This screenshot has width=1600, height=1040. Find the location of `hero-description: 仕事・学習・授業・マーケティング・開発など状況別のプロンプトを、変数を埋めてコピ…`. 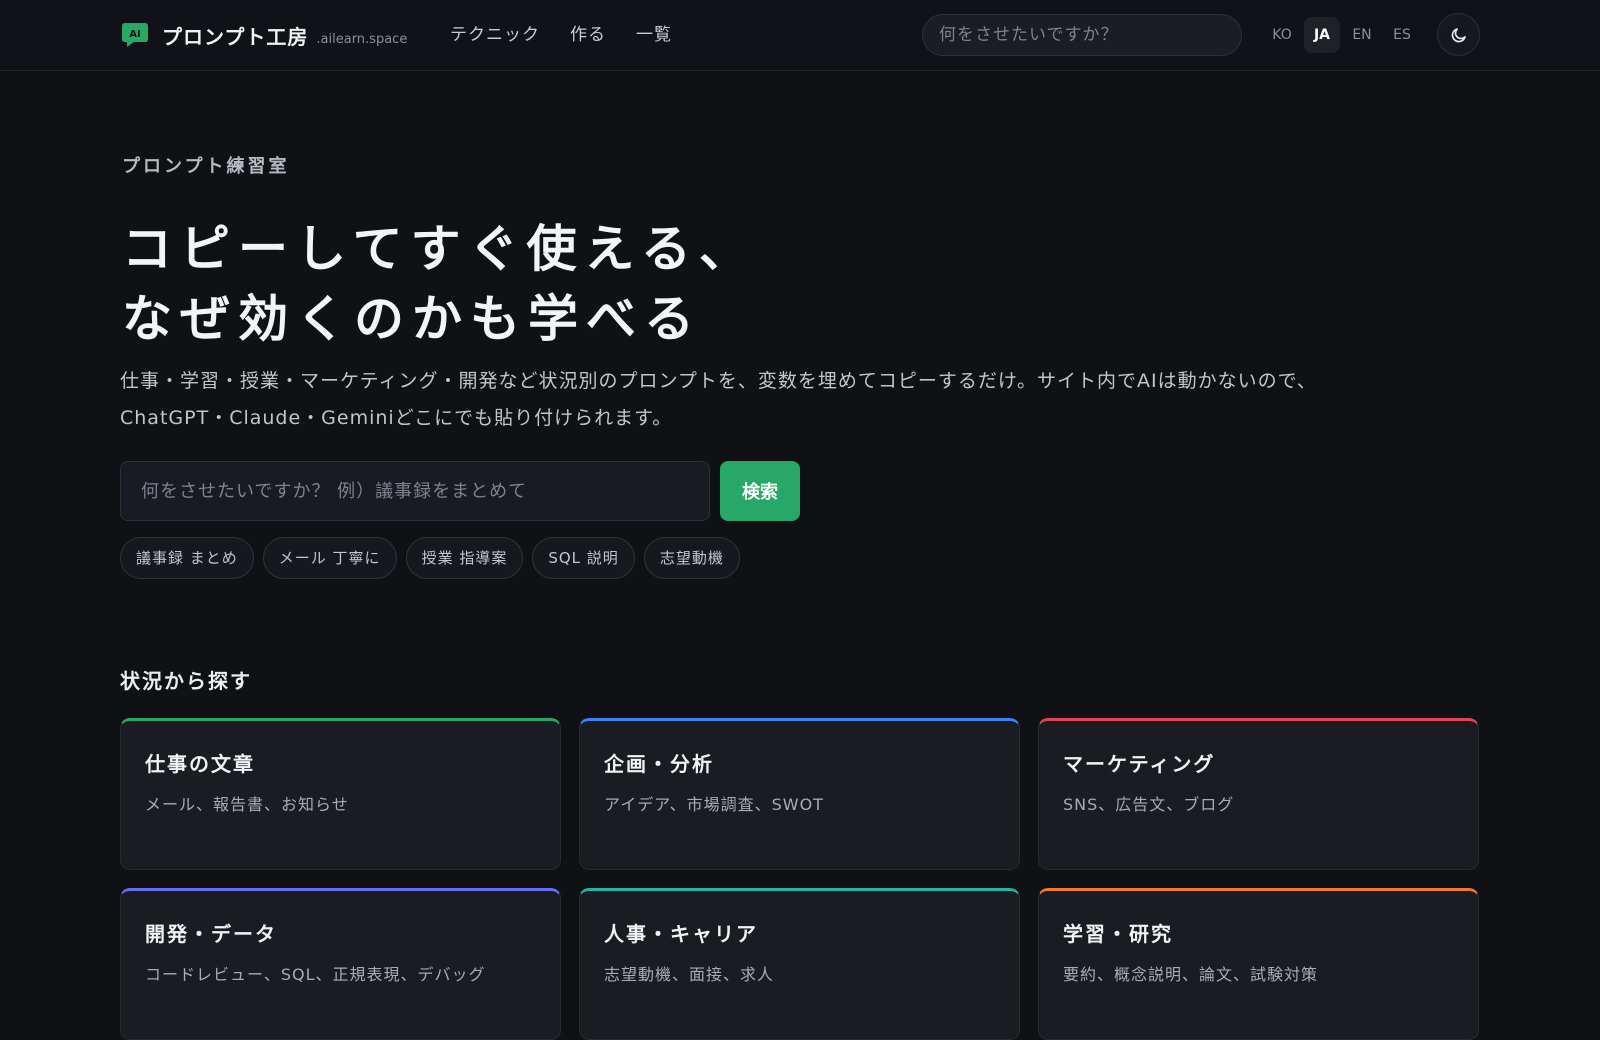

hero-description: 仕事・学習・授業・マーケティング・開発など状況別のプロンプトを、変数を埋めてコピ… is located at coordinates (810, 400).